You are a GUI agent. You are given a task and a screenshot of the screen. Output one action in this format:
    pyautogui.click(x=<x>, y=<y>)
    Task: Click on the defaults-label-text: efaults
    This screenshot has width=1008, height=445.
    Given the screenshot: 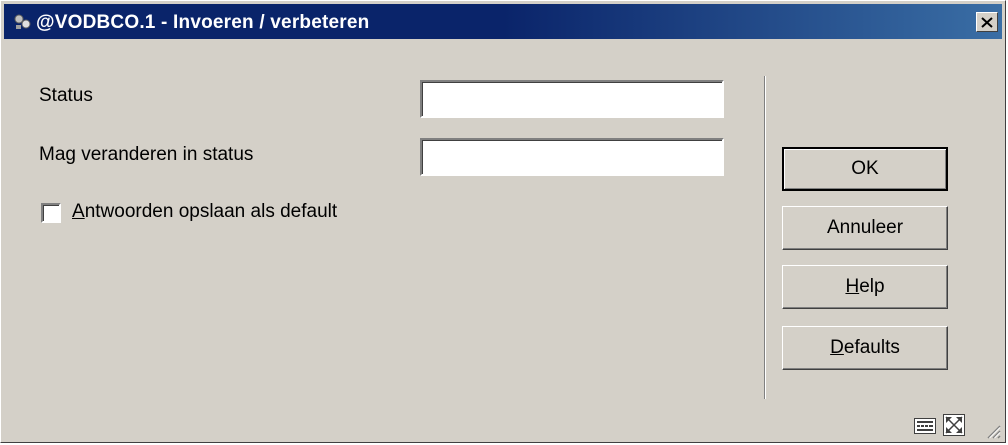 What is the action you would take?
    pyautogui.click(x=871, y=347)
    